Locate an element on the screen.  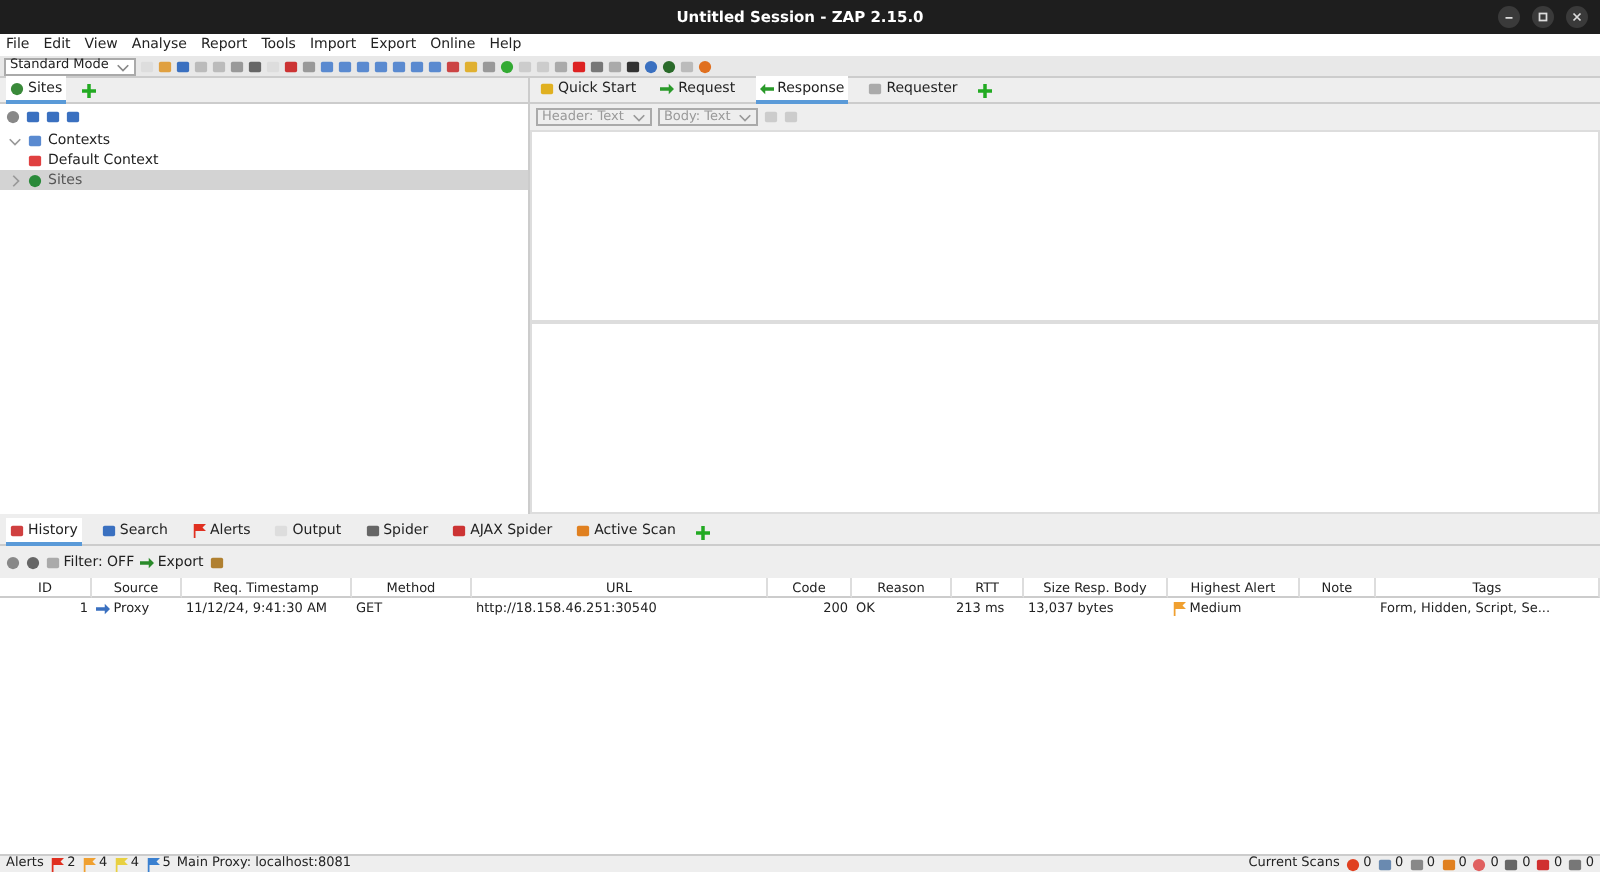
close-icon is located at coordinates (1577, 17).